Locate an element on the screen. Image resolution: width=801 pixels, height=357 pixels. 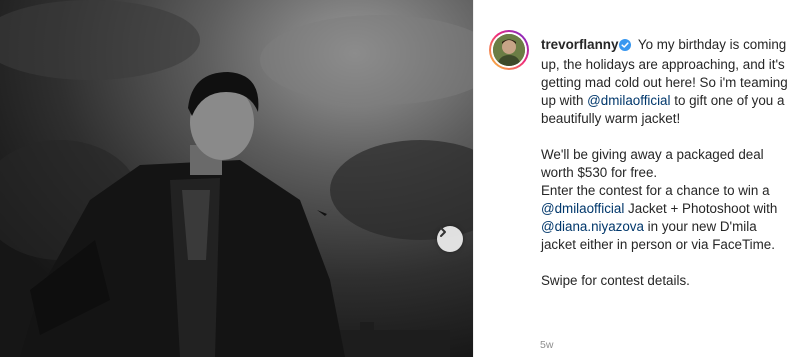
caption-paragraph-3: Swipe for contest details. is located at coordinates (666, 281).